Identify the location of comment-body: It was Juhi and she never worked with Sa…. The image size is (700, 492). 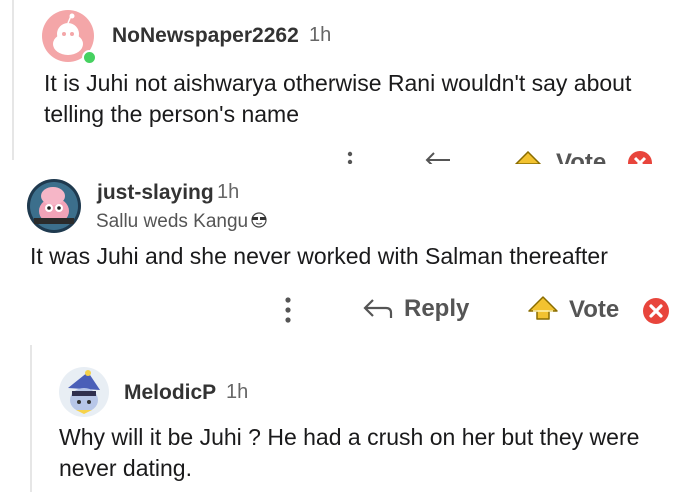
(319, 256).